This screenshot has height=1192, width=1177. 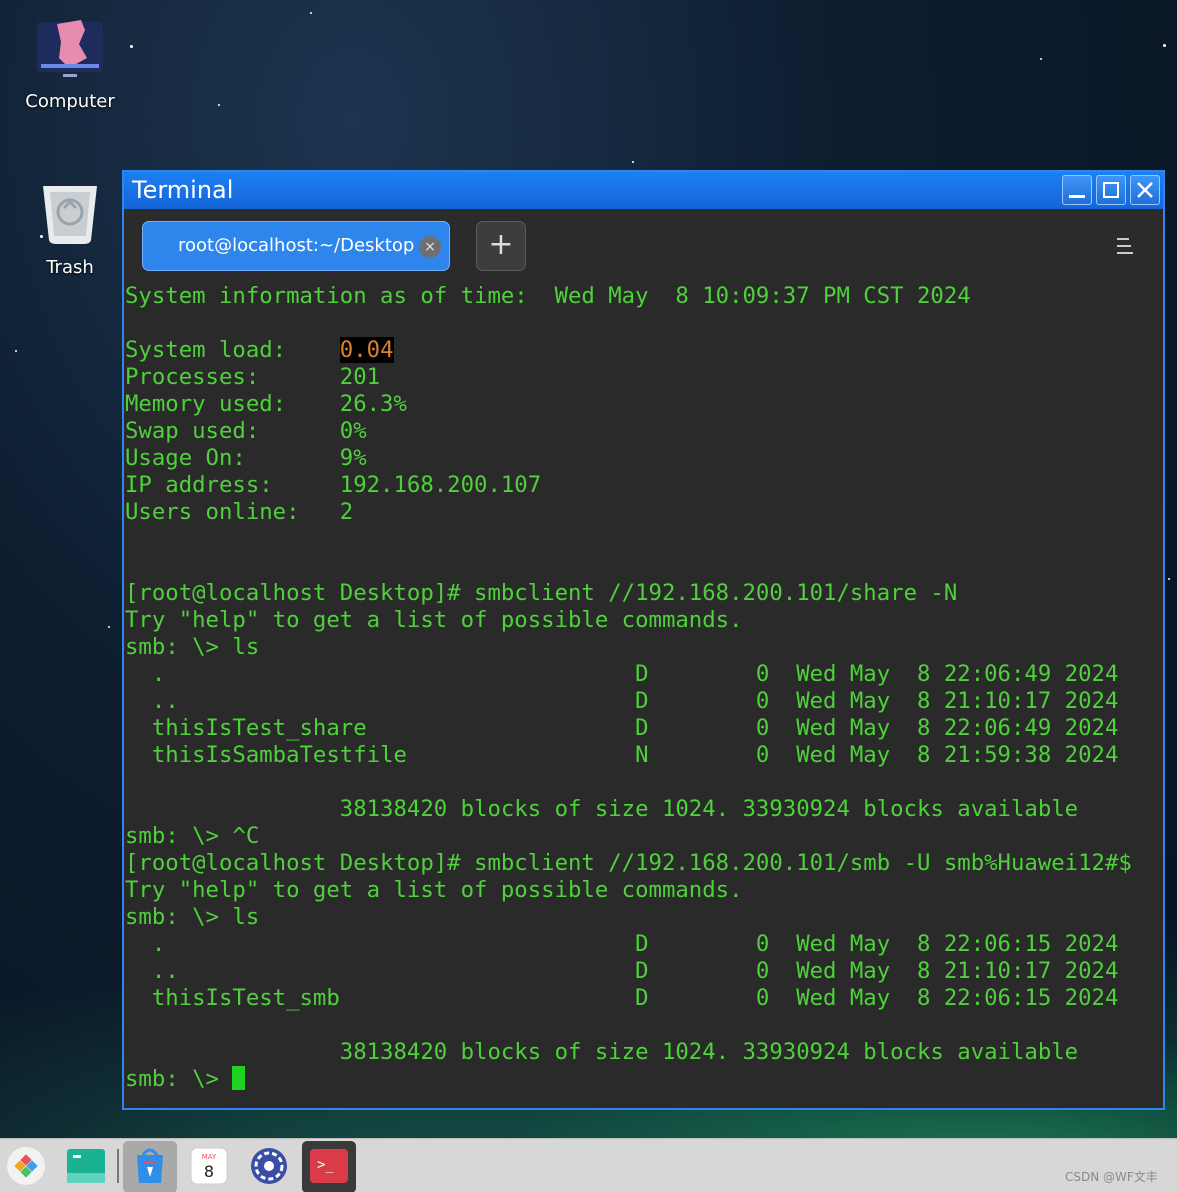 I want to click on calendar-month: MAY, so click(x=209, y=1157).